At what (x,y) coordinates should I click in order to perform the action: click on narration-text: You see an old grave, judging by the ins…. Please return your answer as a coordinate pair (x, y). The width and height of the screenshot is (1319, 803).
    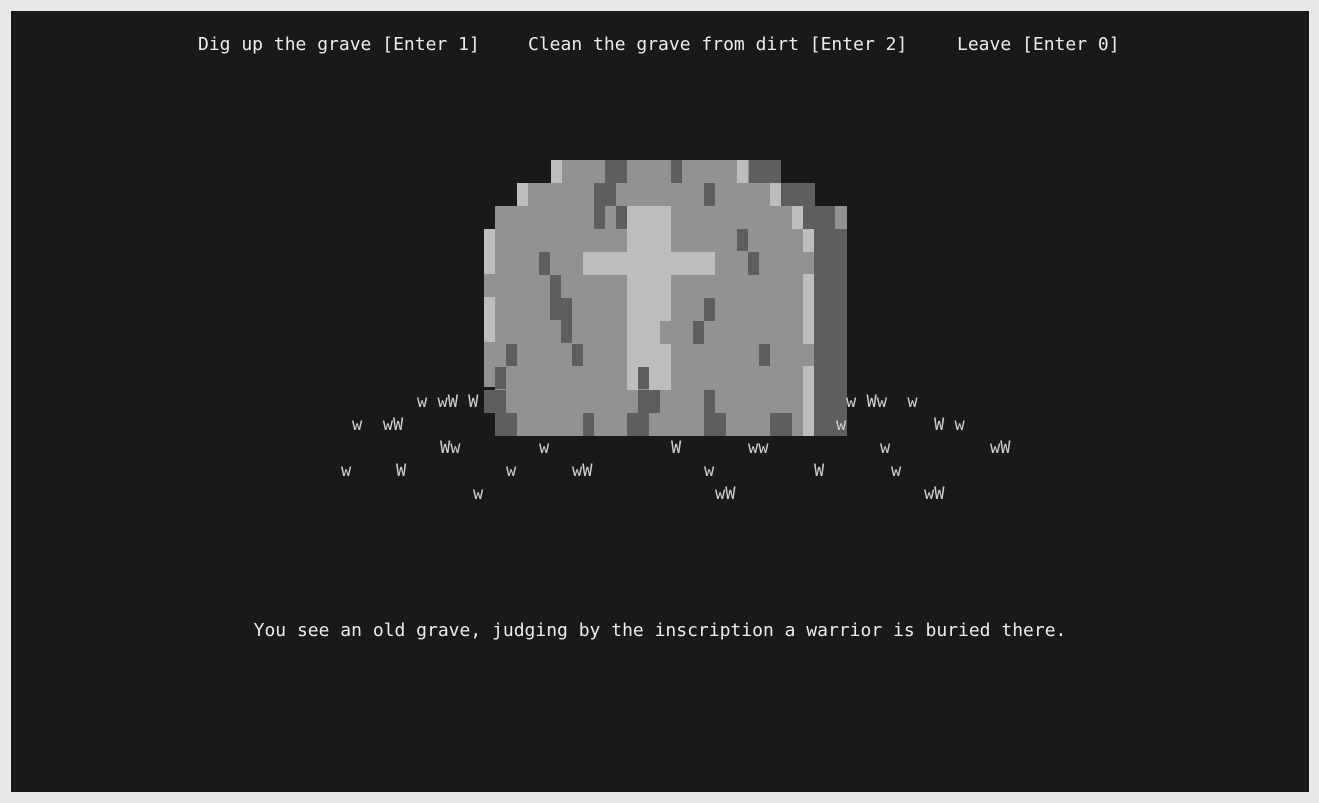
    Looking at the image, I should click on (660, 630).